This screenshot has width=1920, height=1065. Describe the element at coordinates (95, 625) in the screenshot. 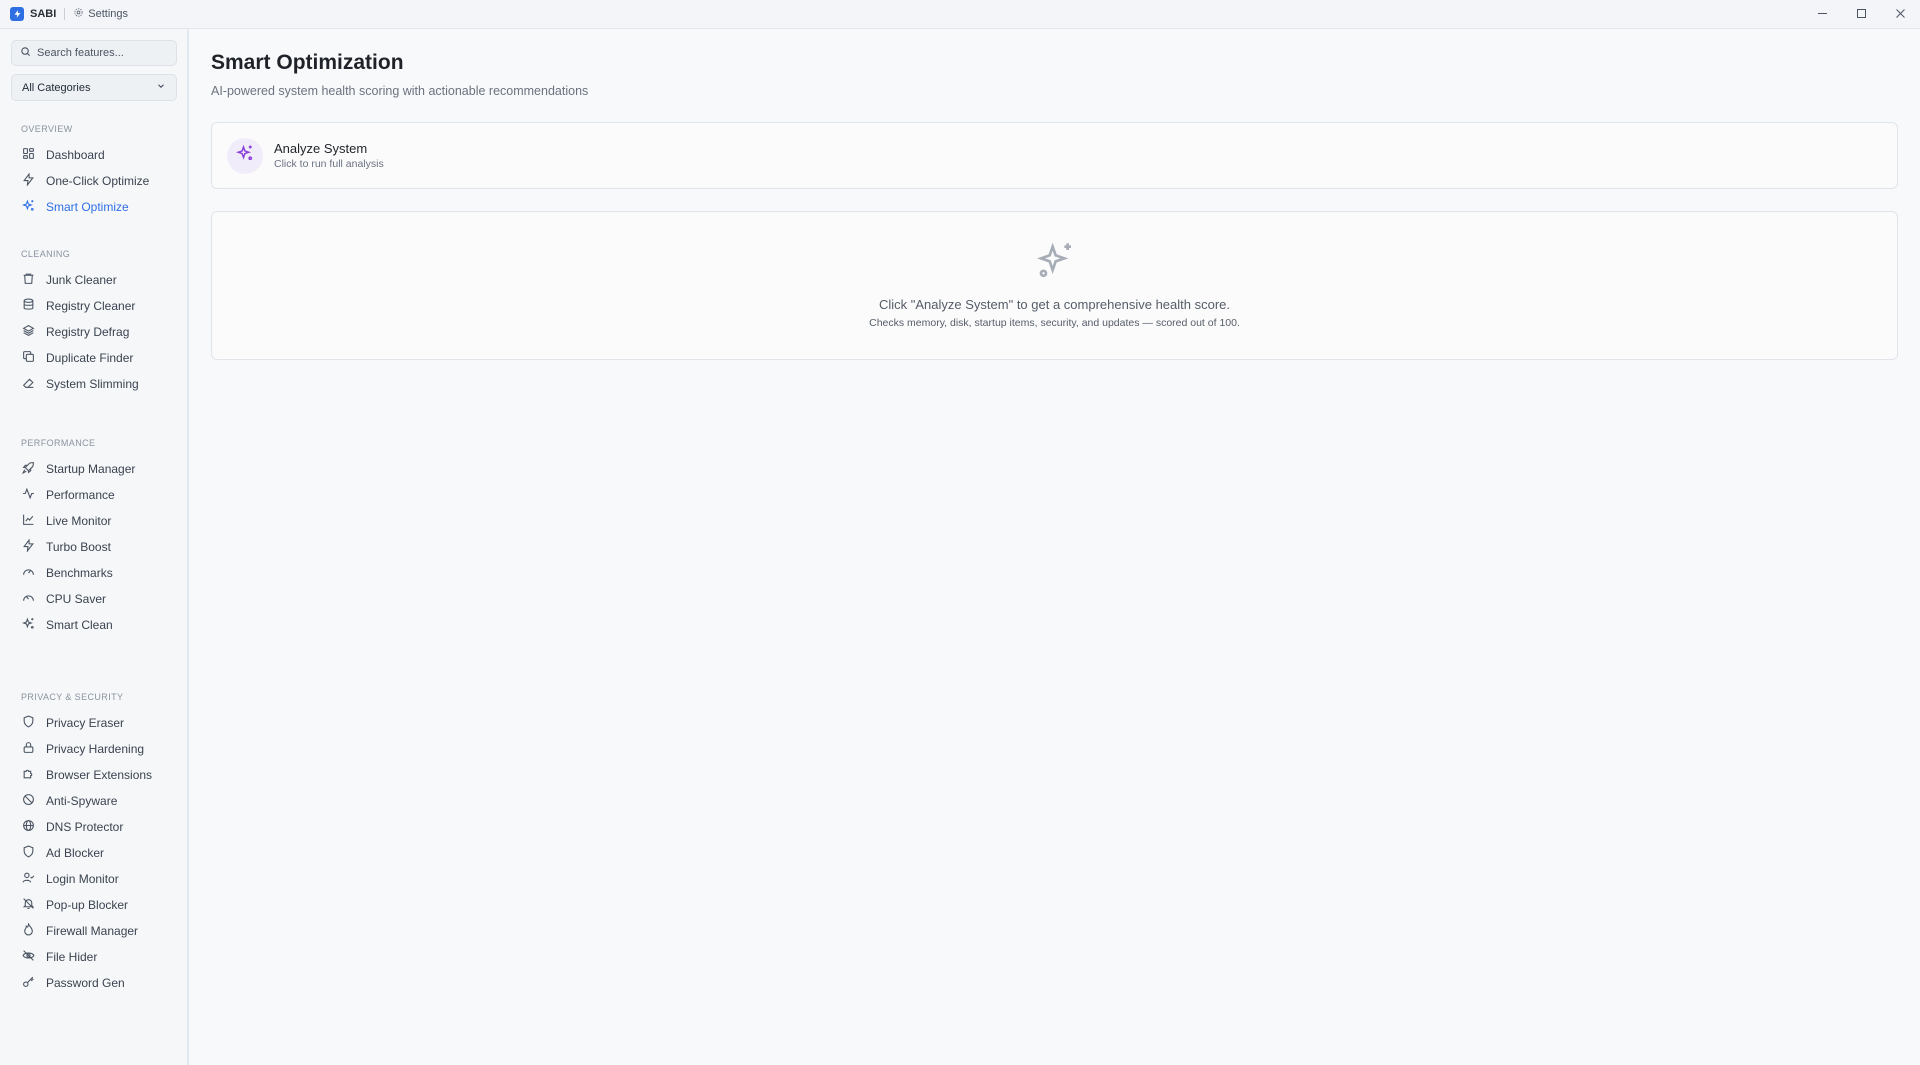

I see `sidebar-item-smart-clean: Smart Clean` at that location.